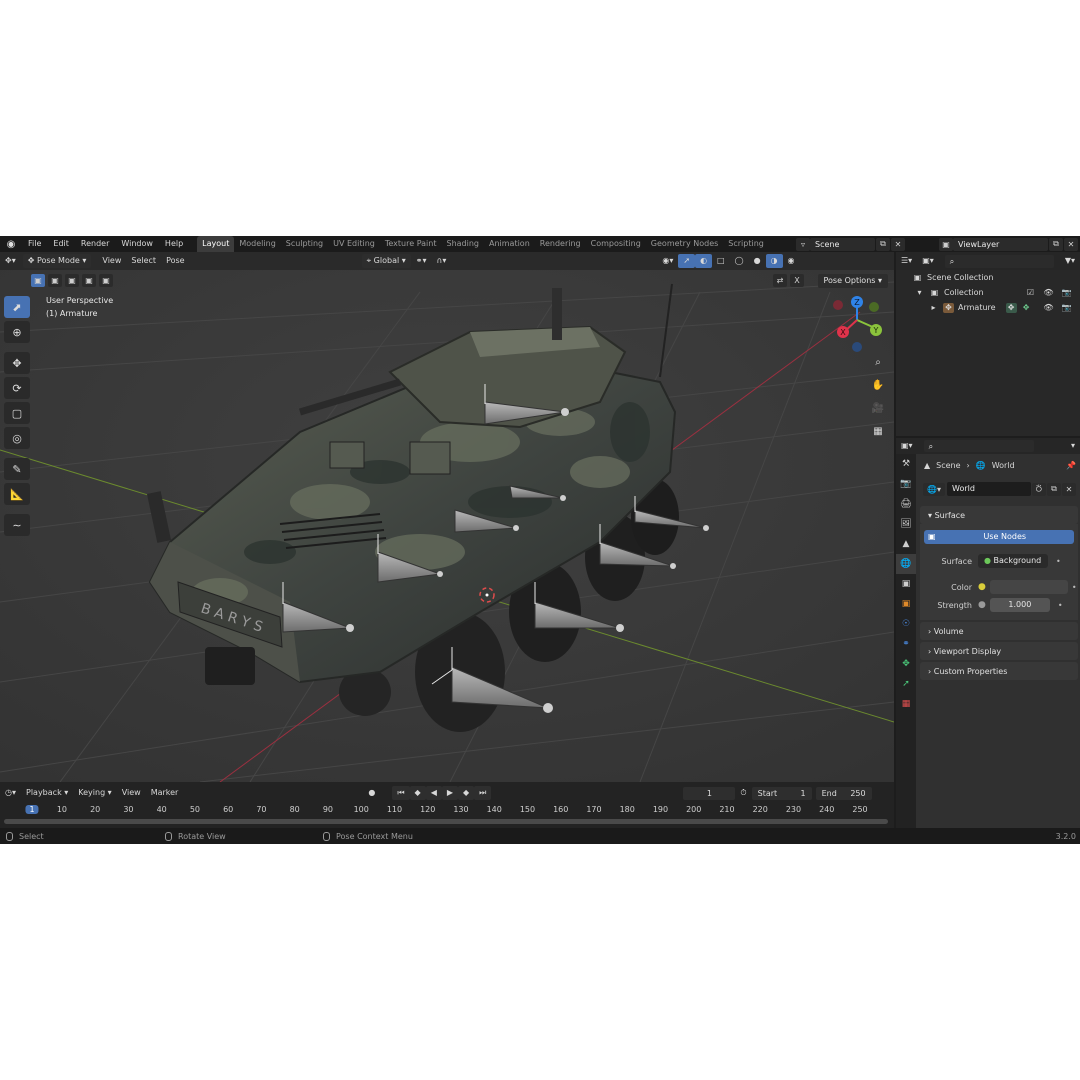 Image resolution: width=1080 pixels, height=1080 pixels. I want to click on outliner-search-input: ⌕, so click(999, 261).